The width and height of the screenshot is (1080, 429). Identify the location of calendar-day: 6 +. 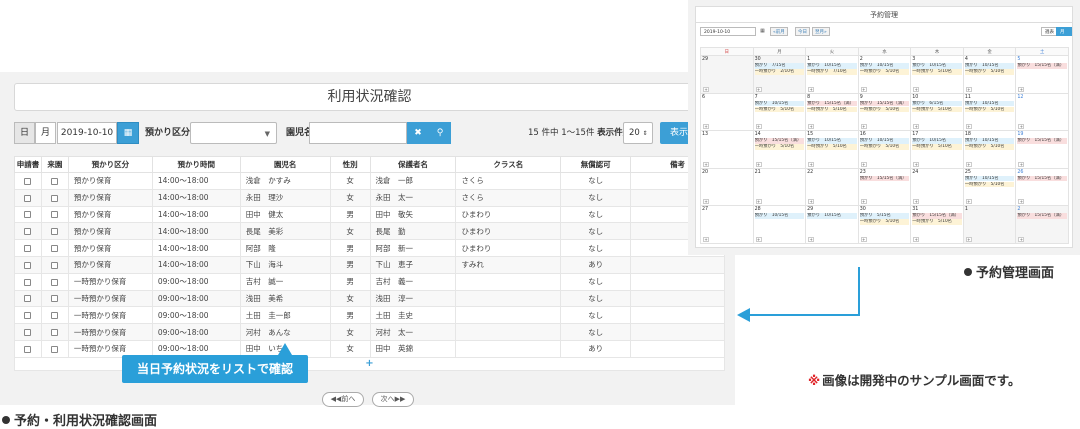
(727, 111).